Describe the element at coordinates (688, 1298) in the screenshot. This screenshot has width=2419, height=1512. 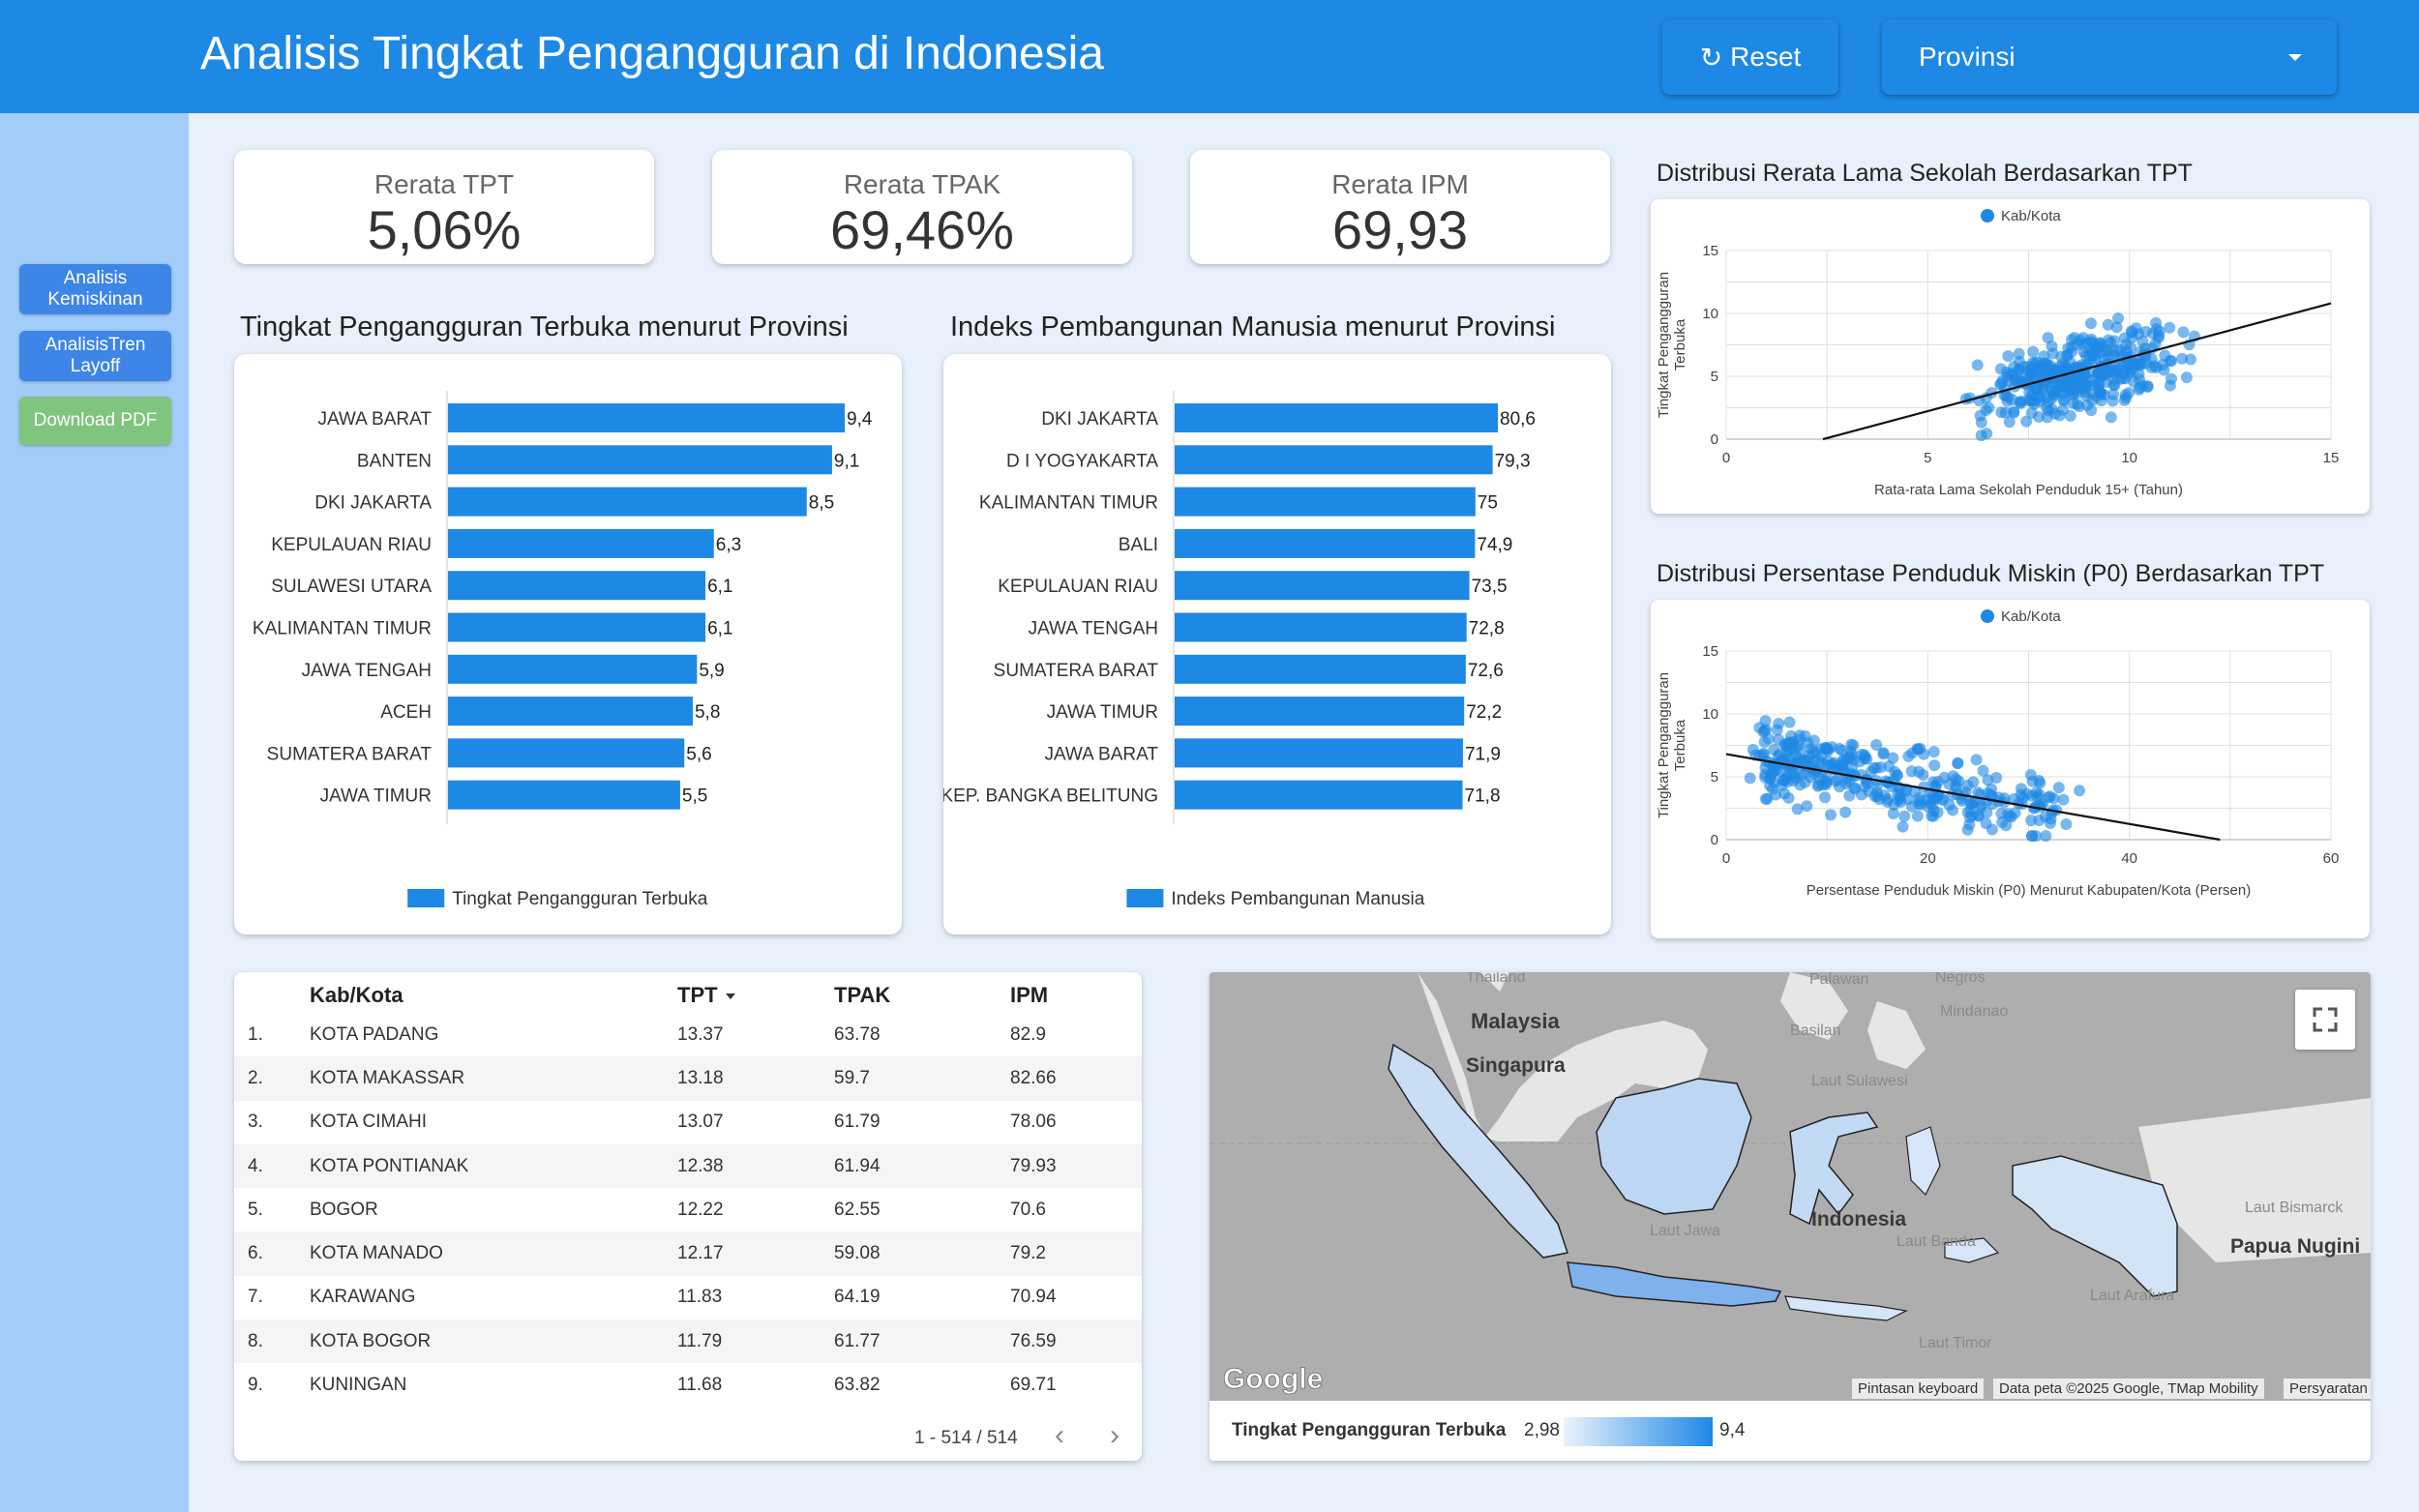
I see `table-row: 7. KARAWANG 11.83 64.19 70.94` at that location.